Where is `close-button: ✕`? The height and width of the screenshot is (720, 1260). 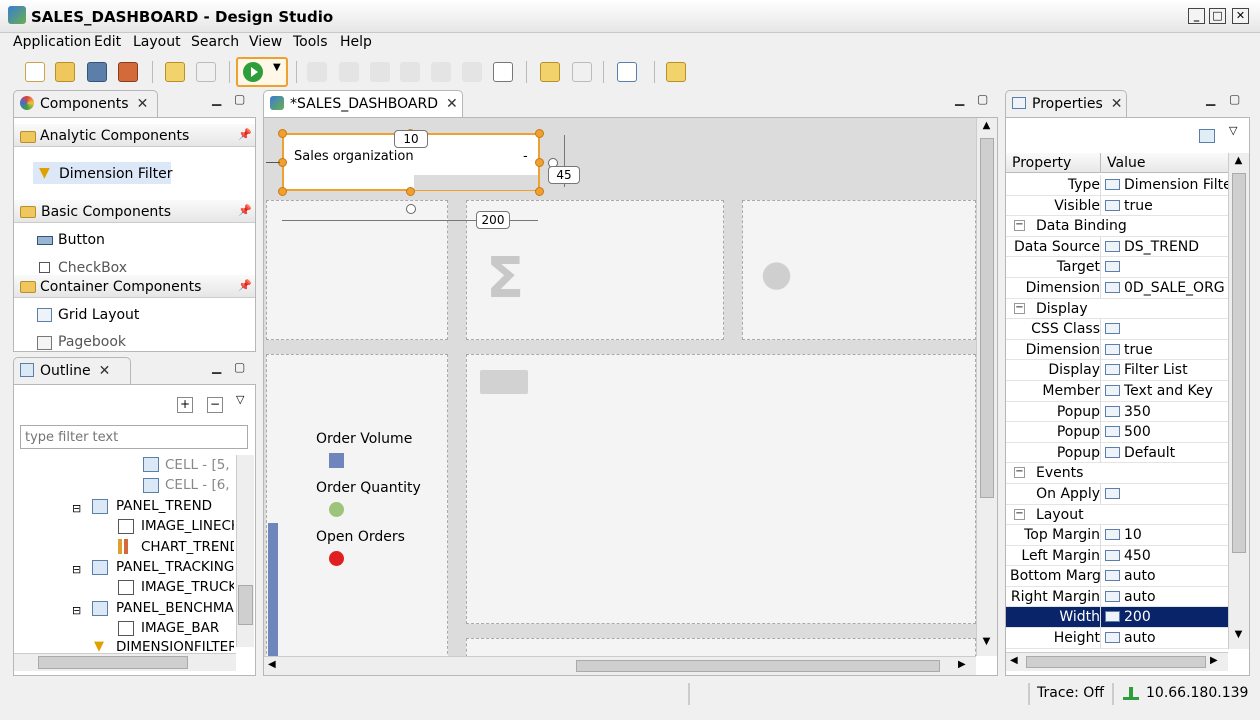 close-button: ✕ is located at coordinates (1240, 16).